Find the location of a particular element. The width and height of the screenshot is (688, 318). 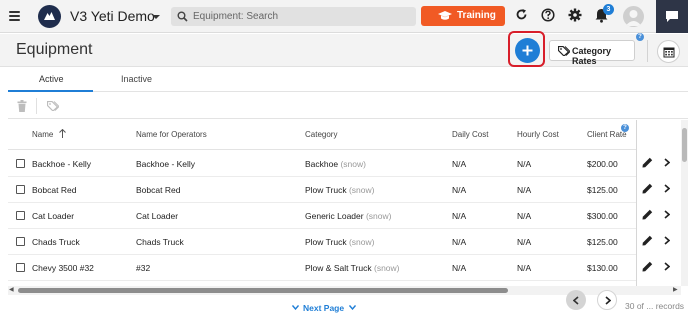

app-switcher-caret-icon is located at coordinates (156, 17).